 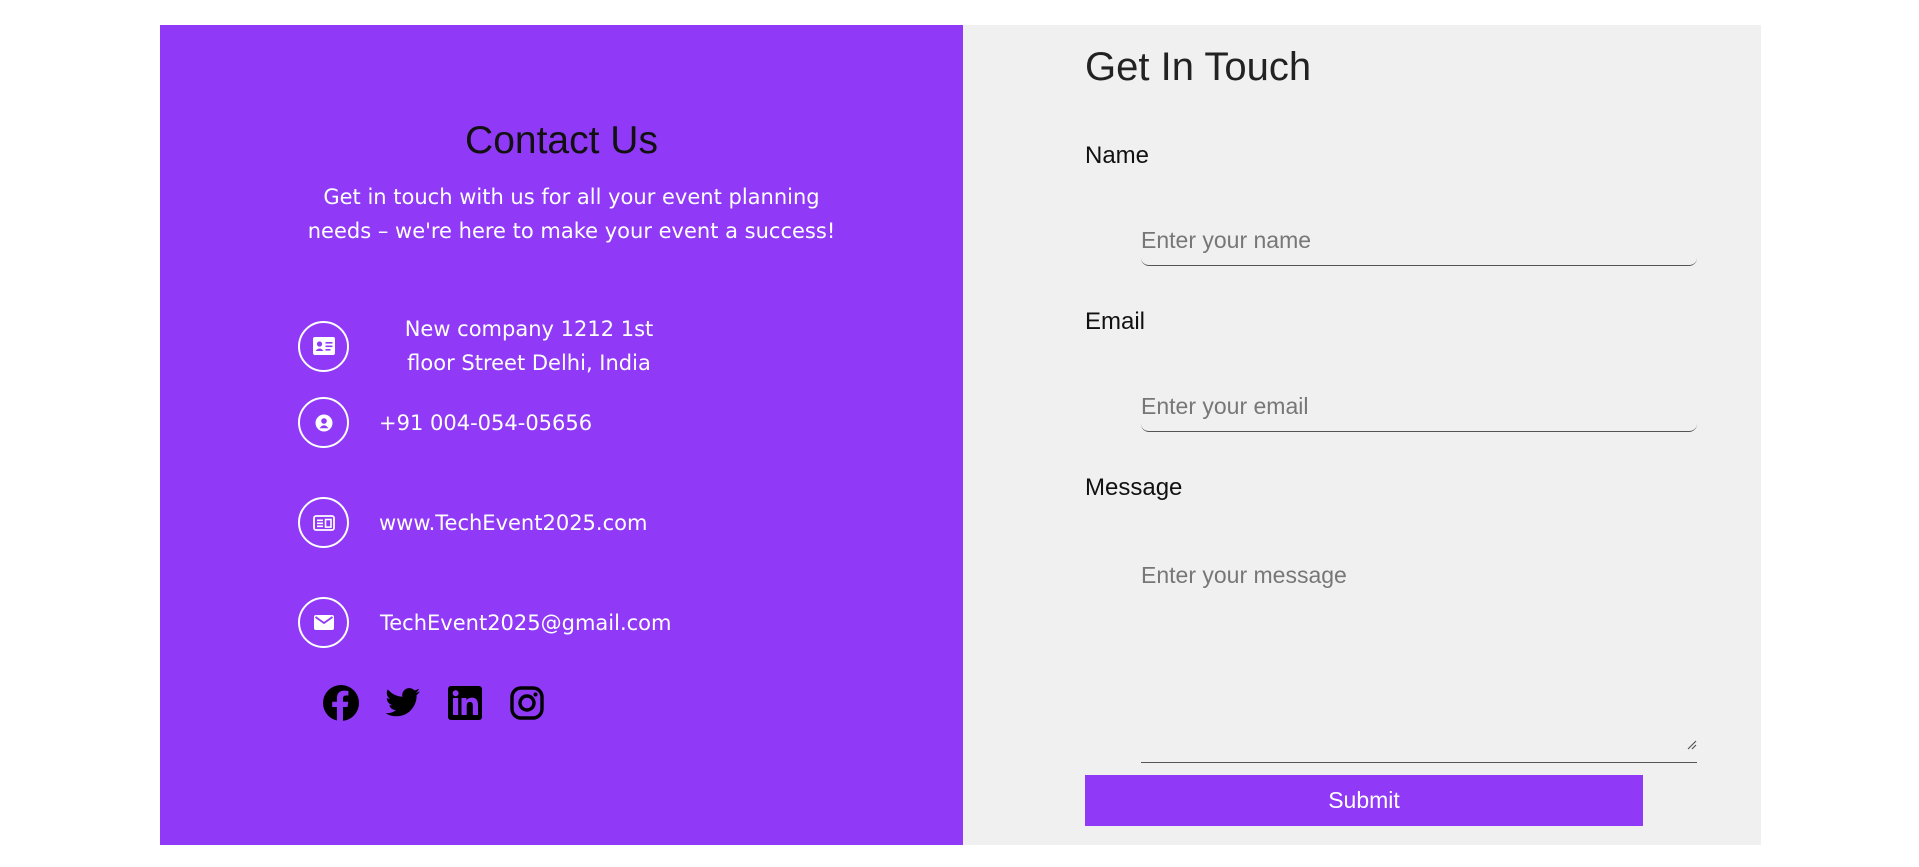 What do you see at coordinates (1115, 321) in the screenshot?
I see `email-label: Email` at bounding box center [1115, 321].